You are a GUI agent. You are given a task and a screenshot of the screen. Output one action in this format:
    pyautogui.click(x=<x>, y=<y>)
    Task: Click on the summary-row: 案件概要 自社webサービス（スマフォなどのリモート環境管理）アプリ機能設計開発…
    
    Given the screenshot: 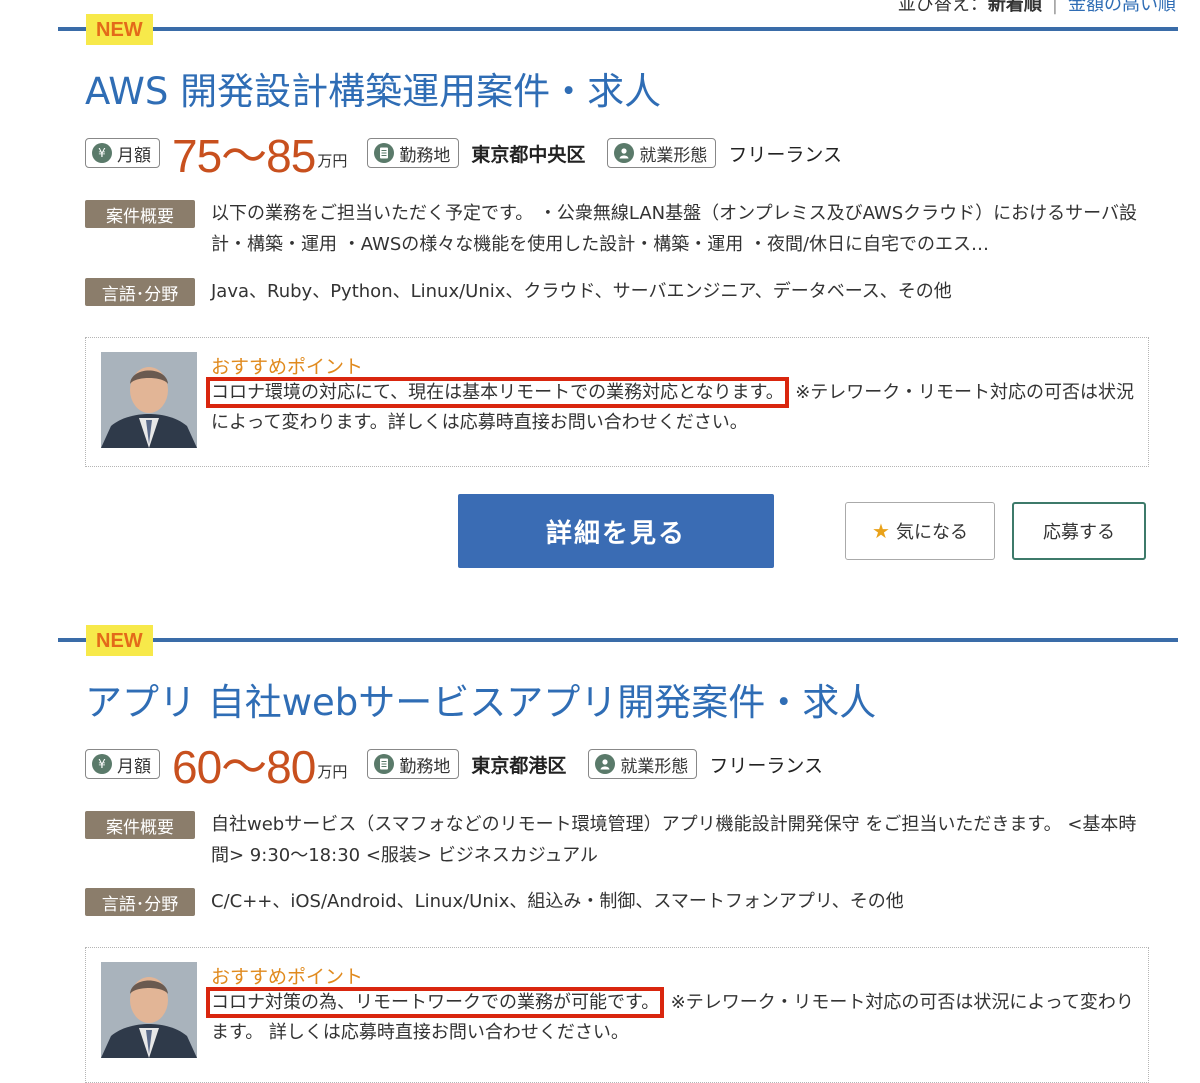 What is the action you would take?
    pyautogui.click(x=618, y=841)
    